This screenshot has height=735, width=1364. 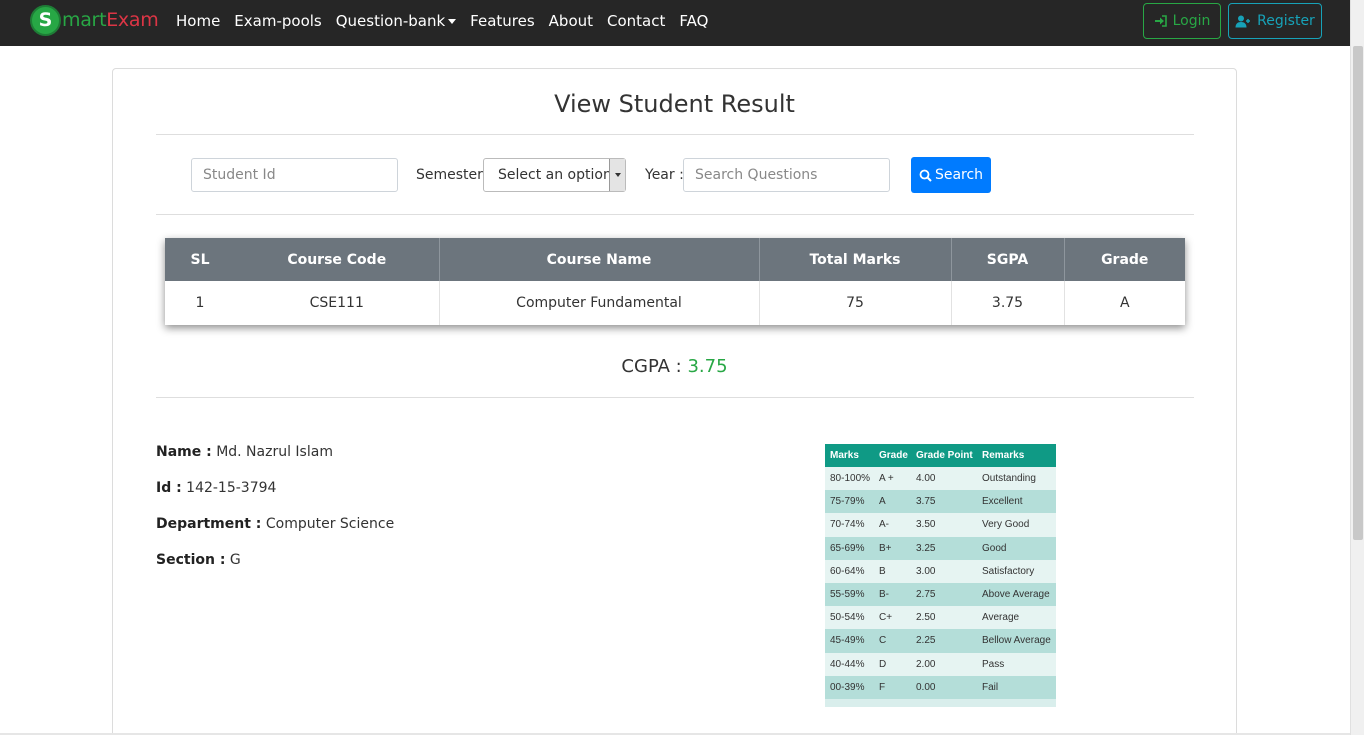 I want to click on page-scrollbar, so click(x=1357, y=367).